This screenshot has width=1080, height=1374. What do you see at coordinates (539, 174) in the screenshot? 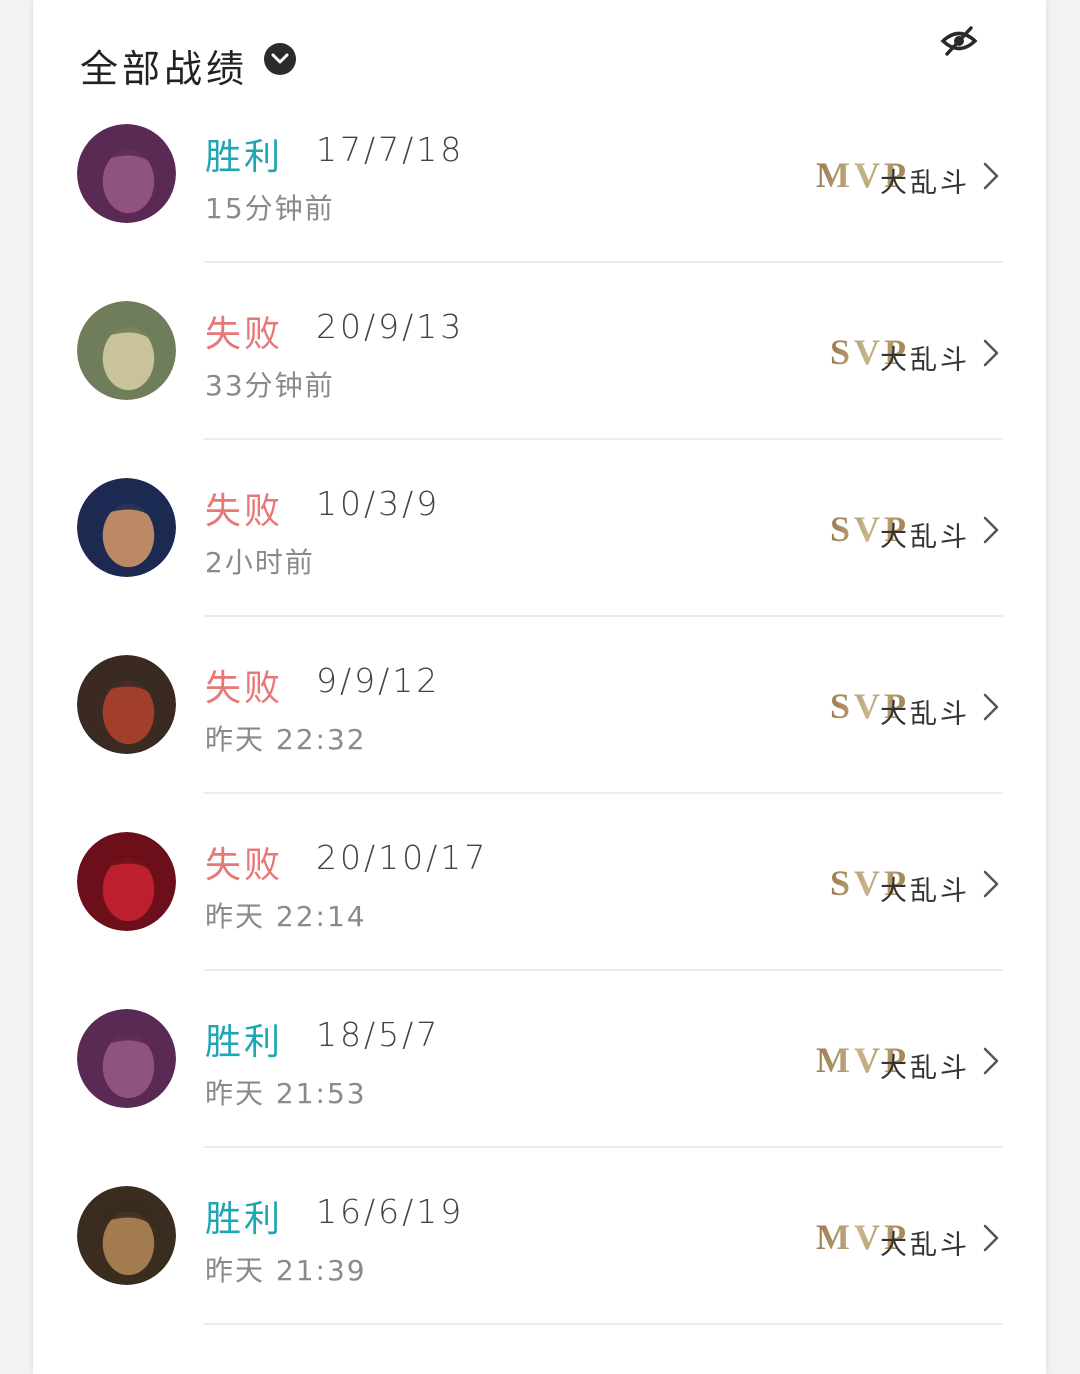
I see `match-row: 胜利 17/7/18 15分钟前 MVP 大乱斗` at bounding box center [539, 174].